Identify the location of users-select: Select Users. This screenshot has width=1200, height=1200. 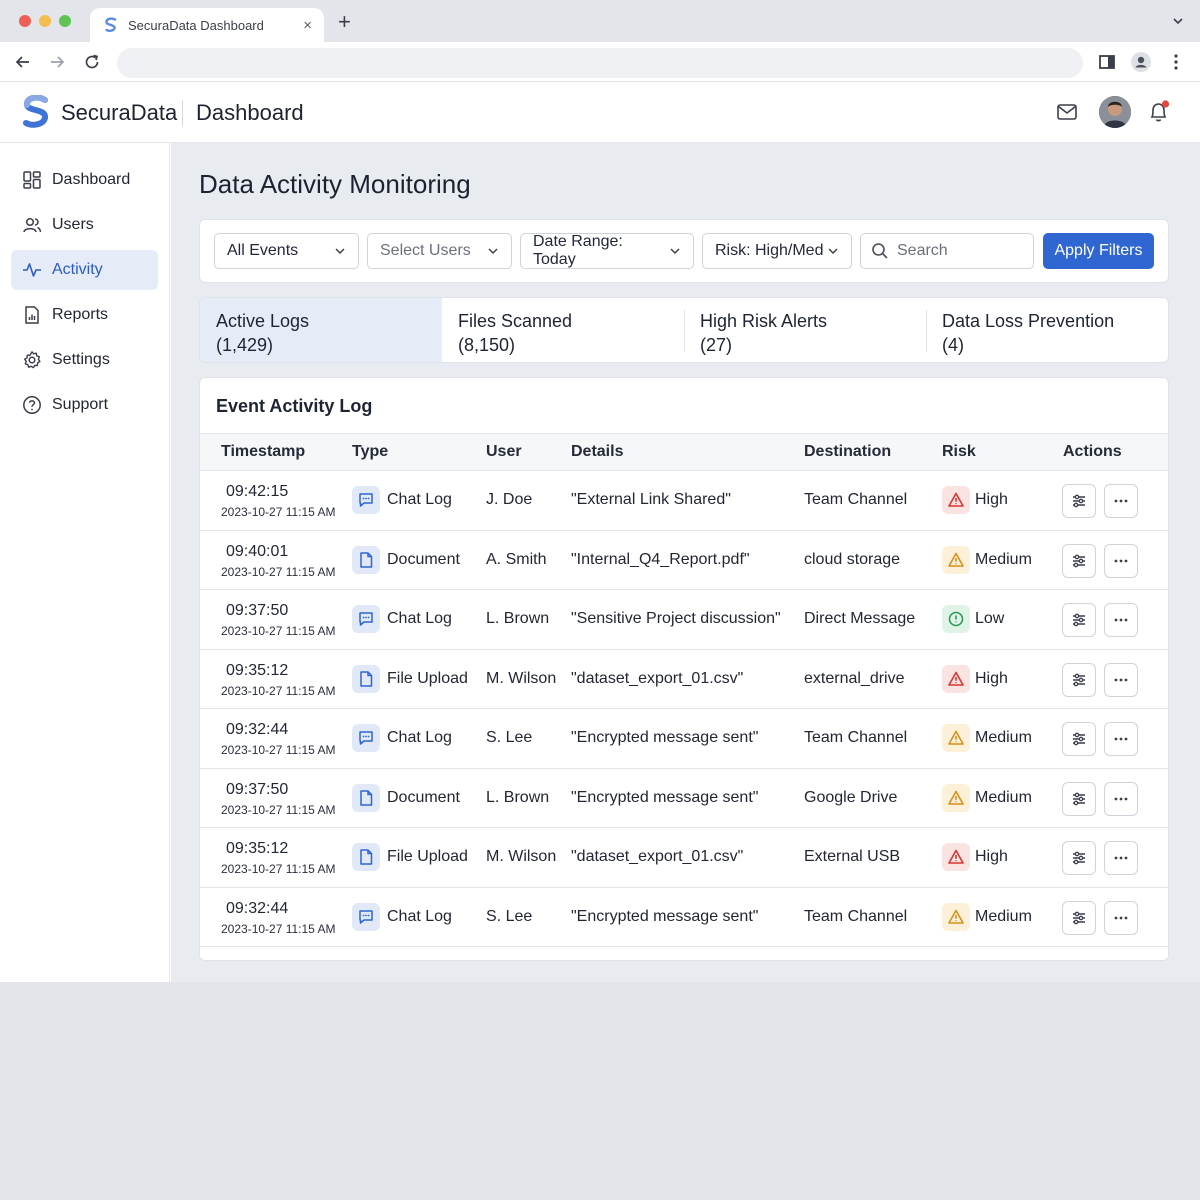
(439, 251).